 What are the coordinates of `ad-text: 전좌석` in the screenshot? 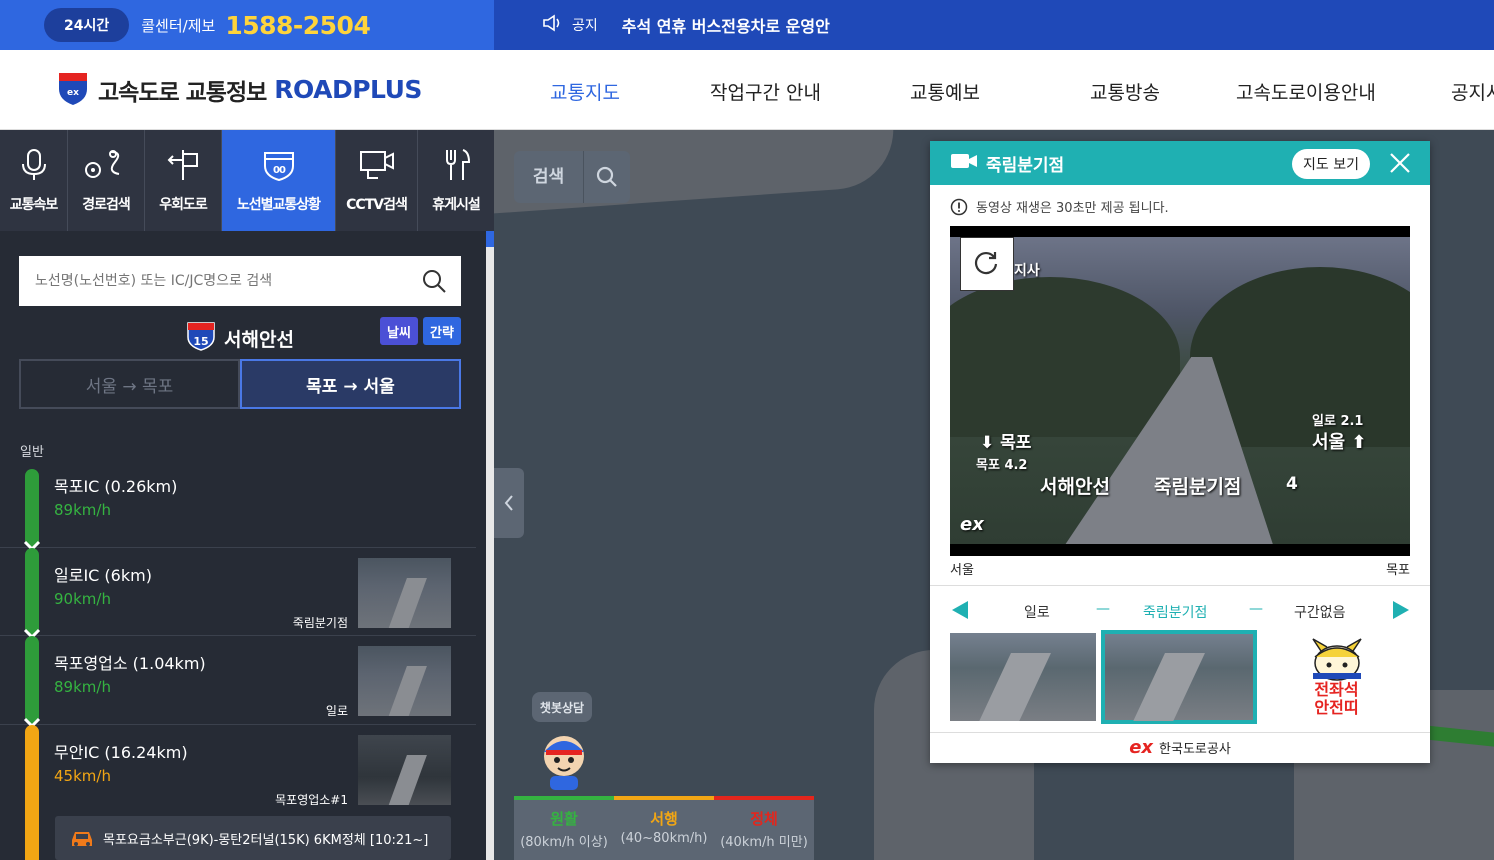 It's located at (1336, 689).